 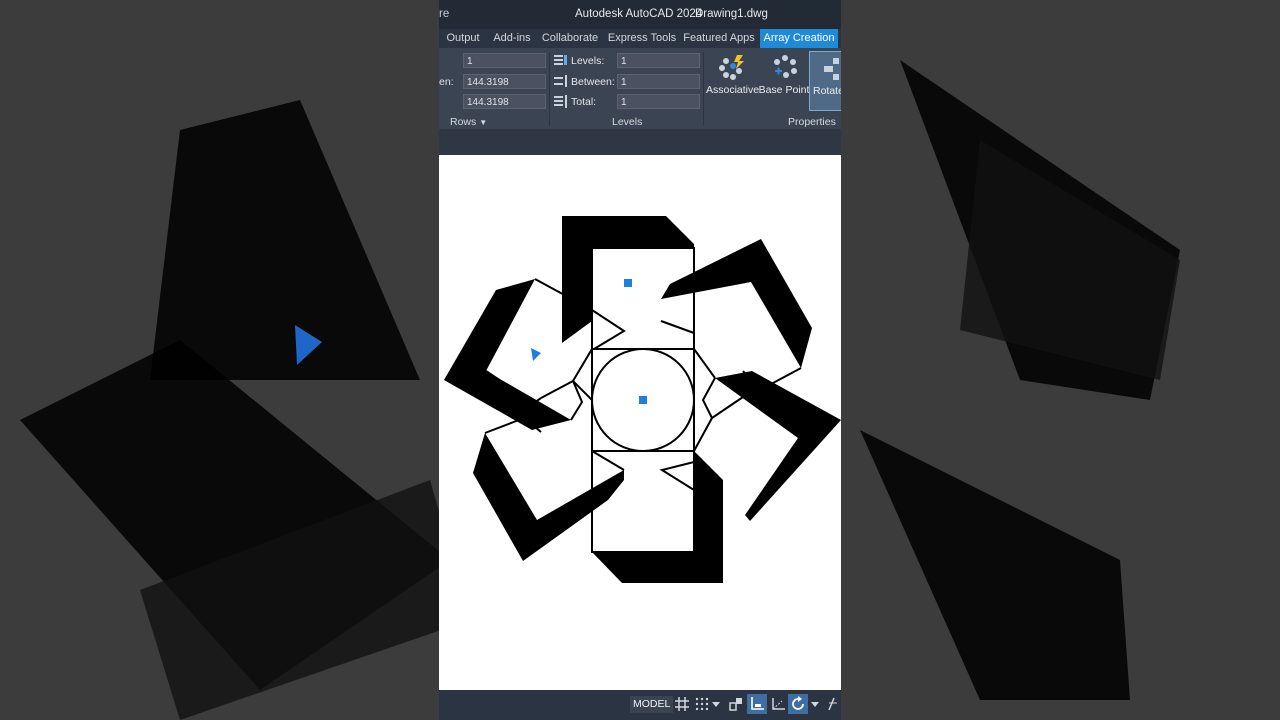 What do you see at coordinates (584, 102) in the screenshot?
I see `levels-total-label: Total:` at bounding box center [584, 102].